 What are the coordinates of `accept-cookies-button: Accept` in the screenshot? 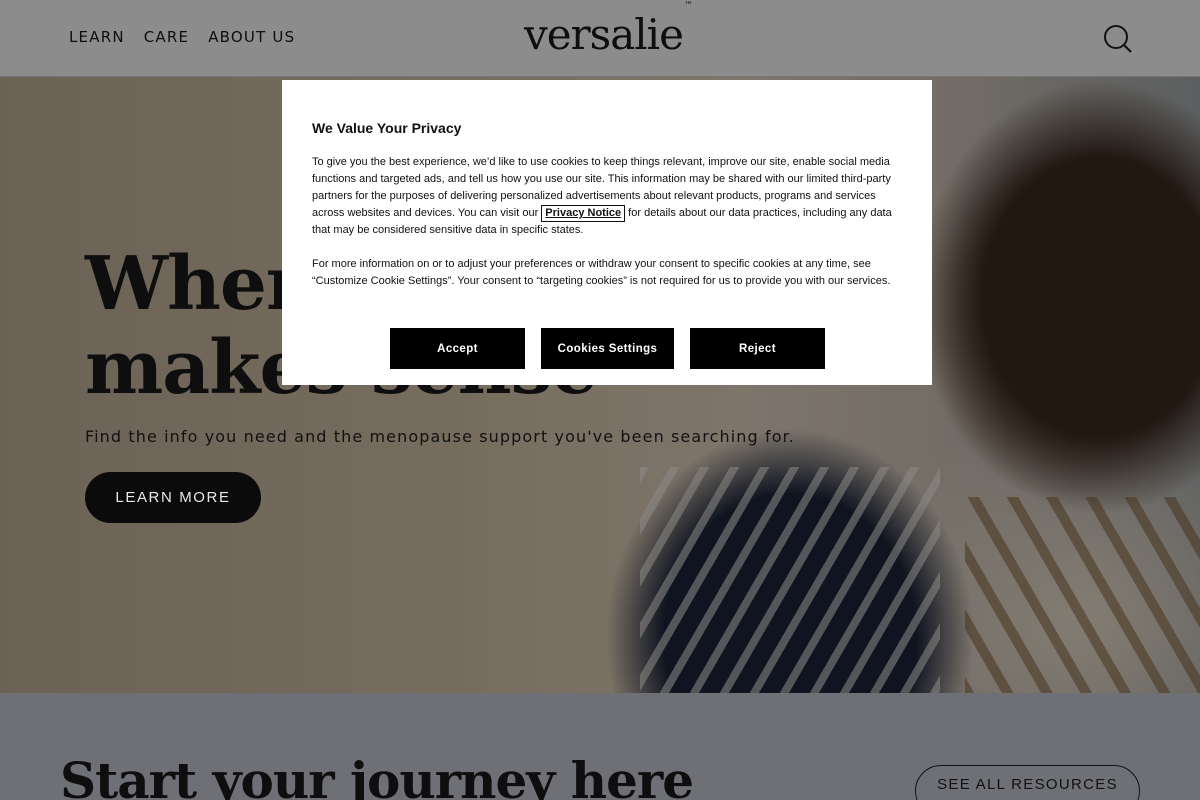 It's located at (457, 348).